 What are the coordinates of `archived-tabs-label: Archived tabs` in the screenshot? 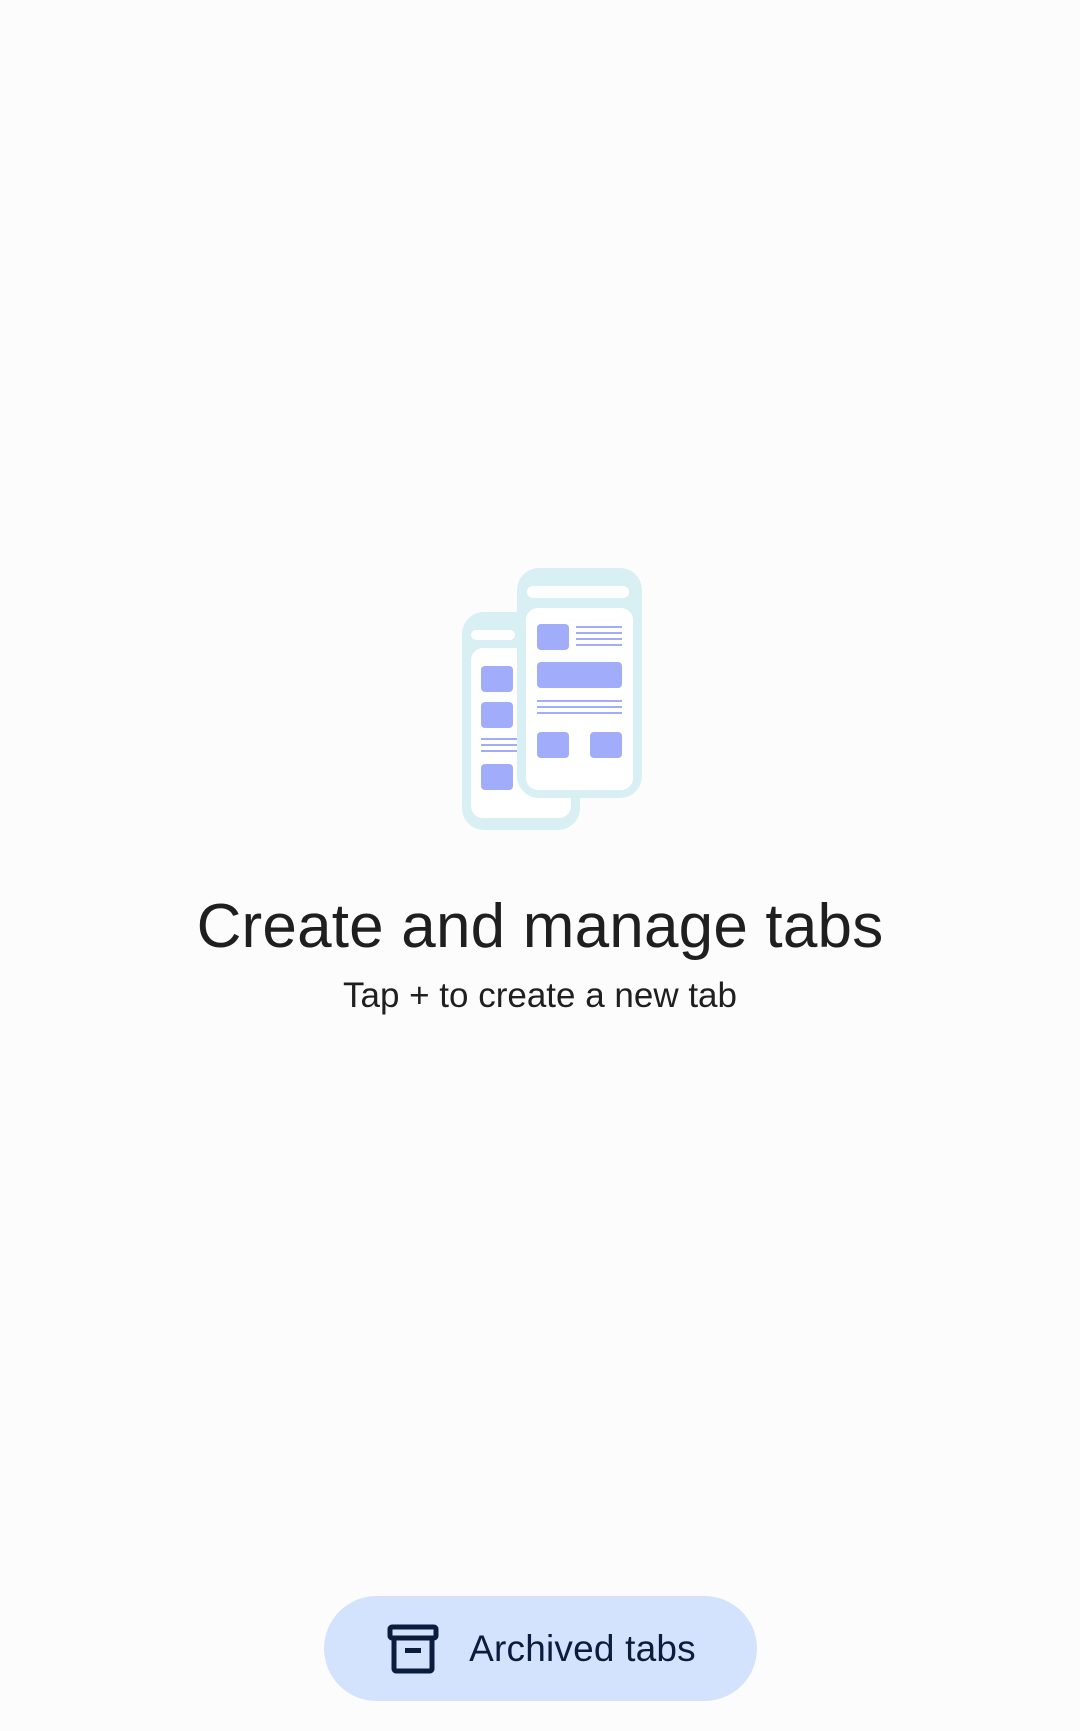 It's located at (582, 1648).